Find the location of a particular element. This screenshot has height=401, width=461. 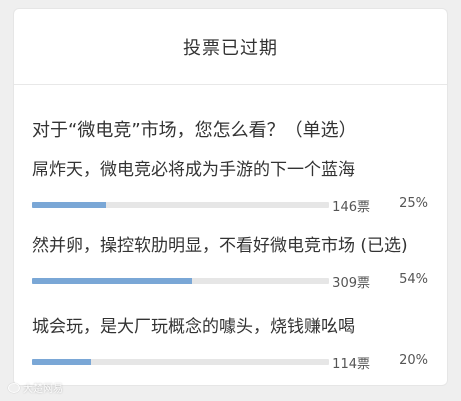

vote-percent: 20% is located at coordinates (413, 360).